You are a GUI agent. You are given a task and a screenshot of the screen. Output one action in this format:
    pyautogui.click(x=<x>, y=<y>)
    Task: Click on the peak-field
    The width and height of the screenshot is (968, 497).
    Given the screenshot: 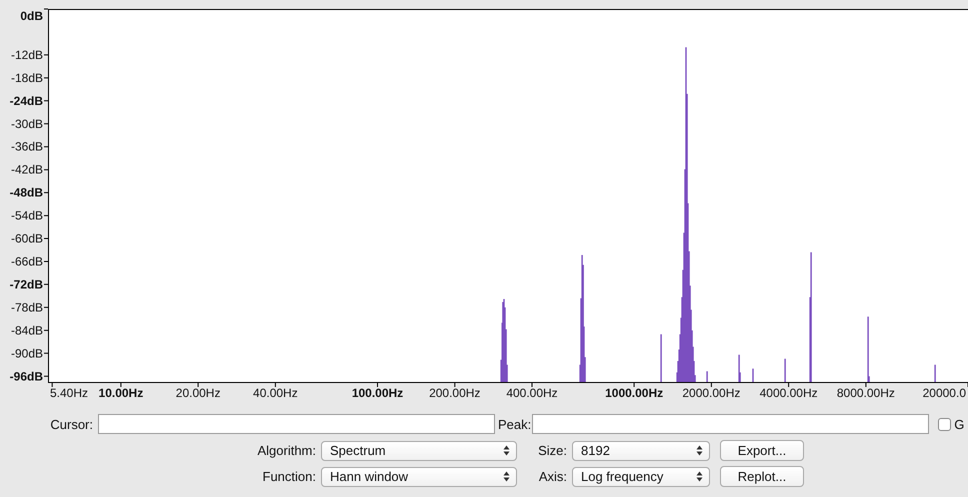 What is the action you would take?
    pyautogui.click(x=731, y=424)
    